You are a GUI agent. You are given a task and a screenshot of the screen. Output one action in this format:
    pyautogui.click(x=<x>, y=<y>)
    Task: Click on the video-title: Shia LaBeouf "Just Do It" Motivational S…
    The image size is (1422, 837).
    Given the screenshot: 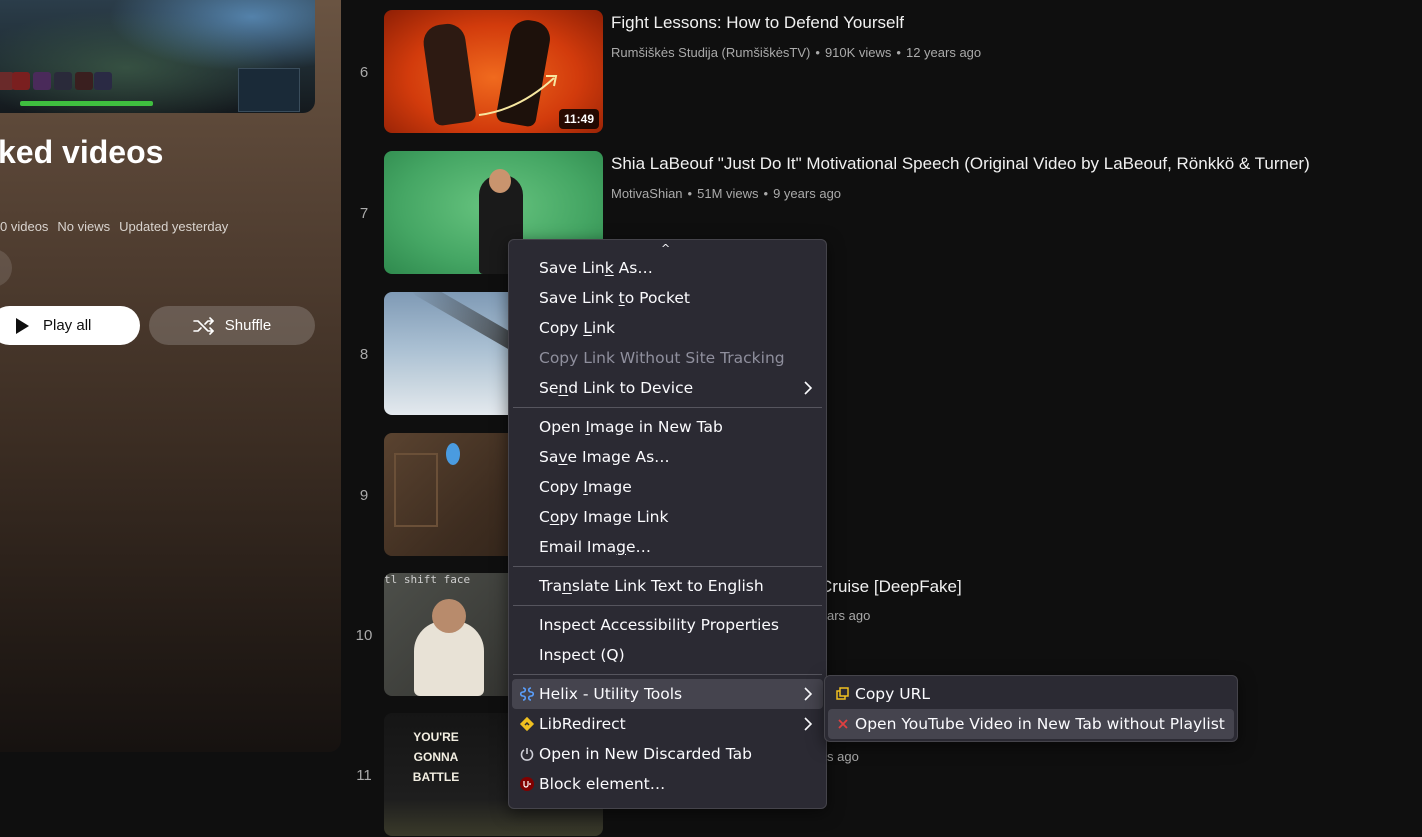 What is the action you would take?
    pyautogui.click(x=960, y=164)
    